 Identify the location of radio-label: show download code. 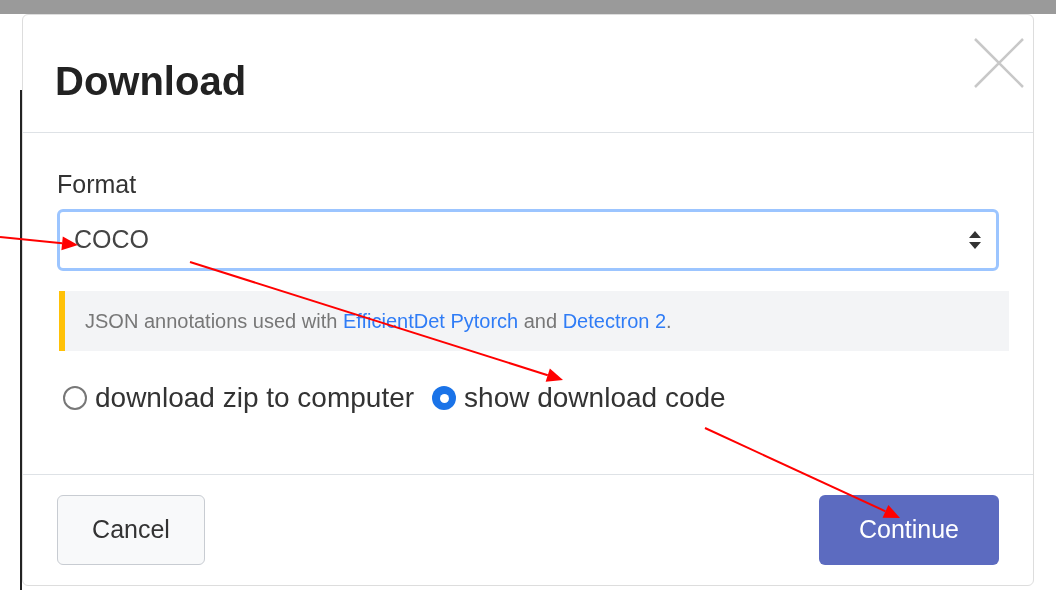
(595, 398).